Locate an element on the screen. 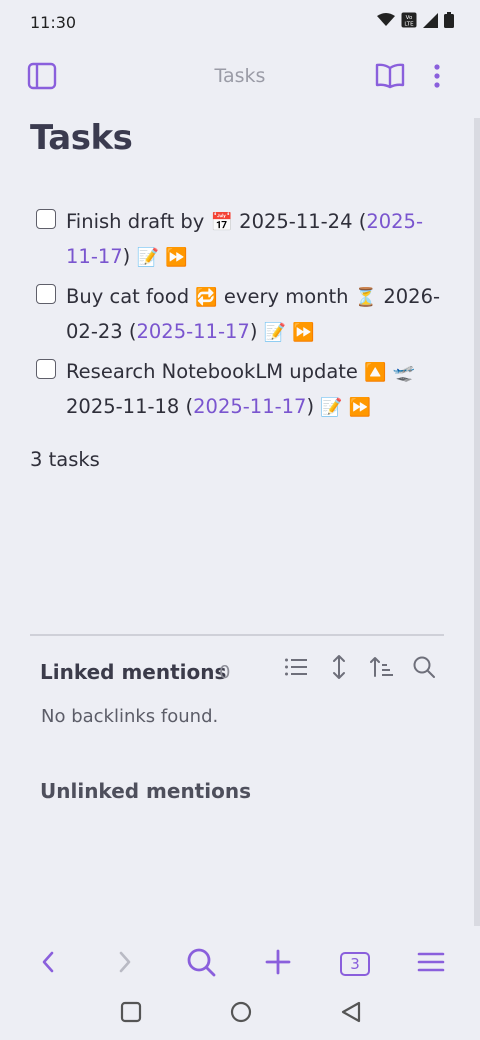 The image size is (480, 1040). tab-count: 3 is located at coordinates (355, 964).